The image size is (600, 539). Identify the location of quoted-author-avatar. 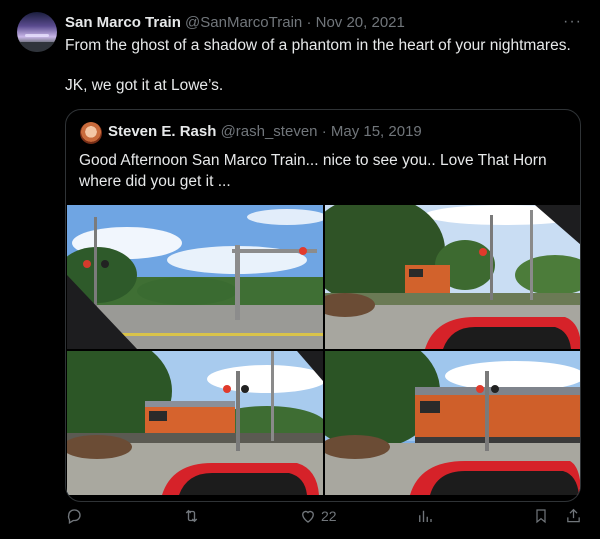
(91, 133).